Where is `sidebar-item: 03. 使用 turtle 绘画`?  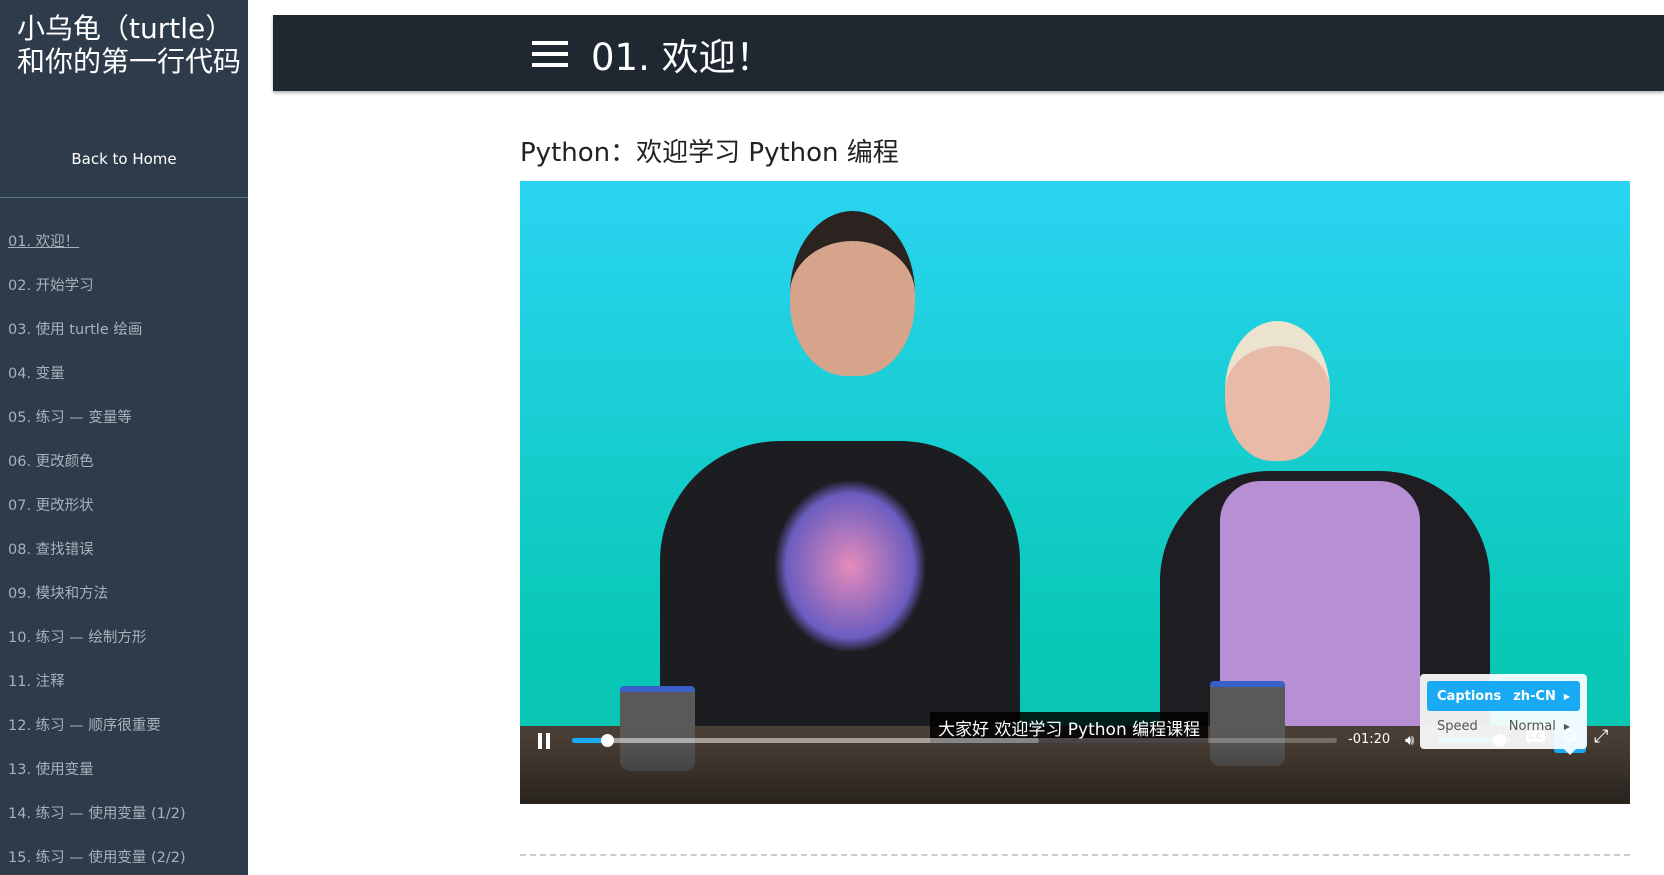 sidebar-item: 03. 使用 turtle 绘画 is located at coordinates (75, 328).